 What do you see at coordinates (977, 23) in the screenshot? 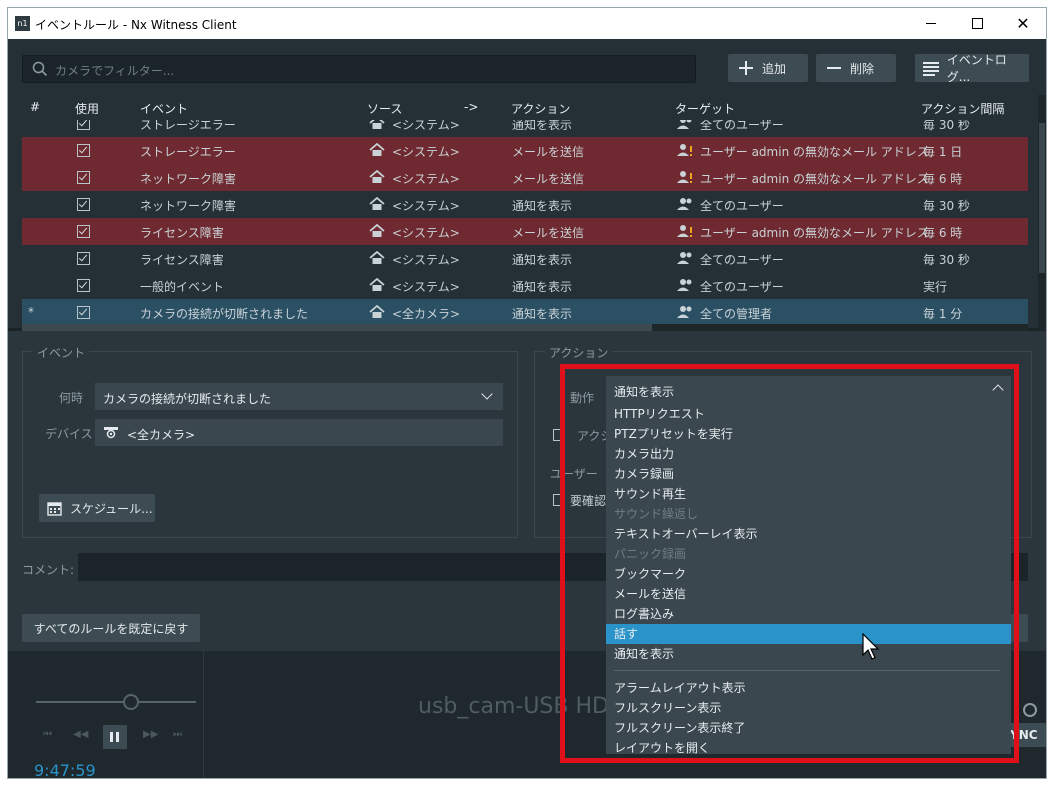
I see `maximize-button` at bounding box center [977, 23].